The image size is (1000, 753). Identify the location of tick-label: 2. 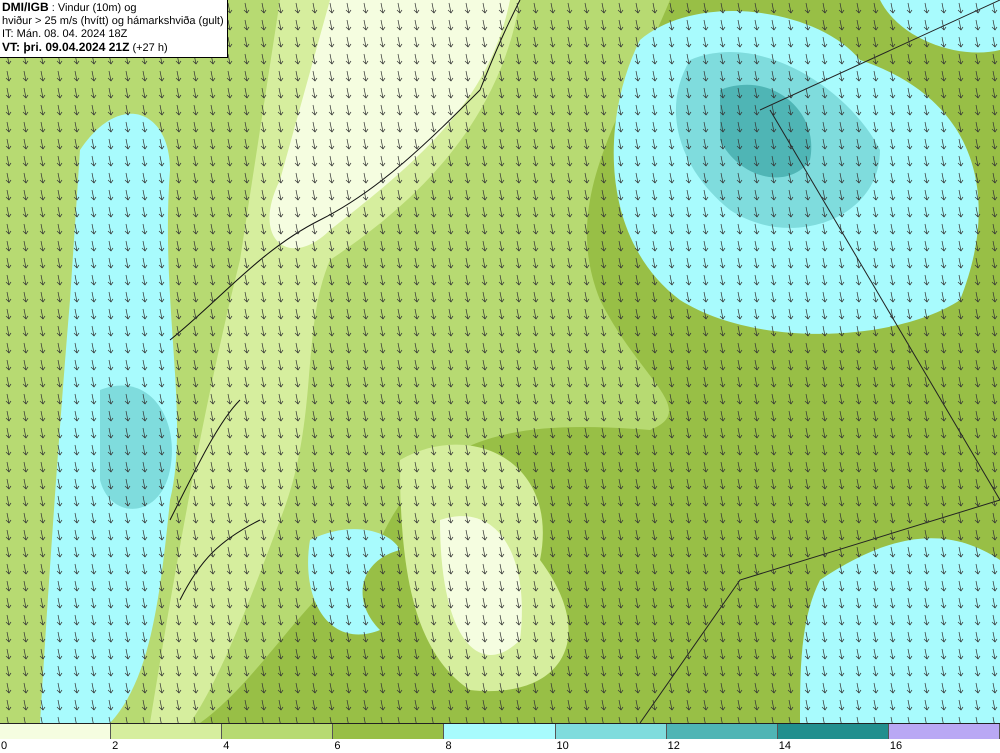
(115, 746).